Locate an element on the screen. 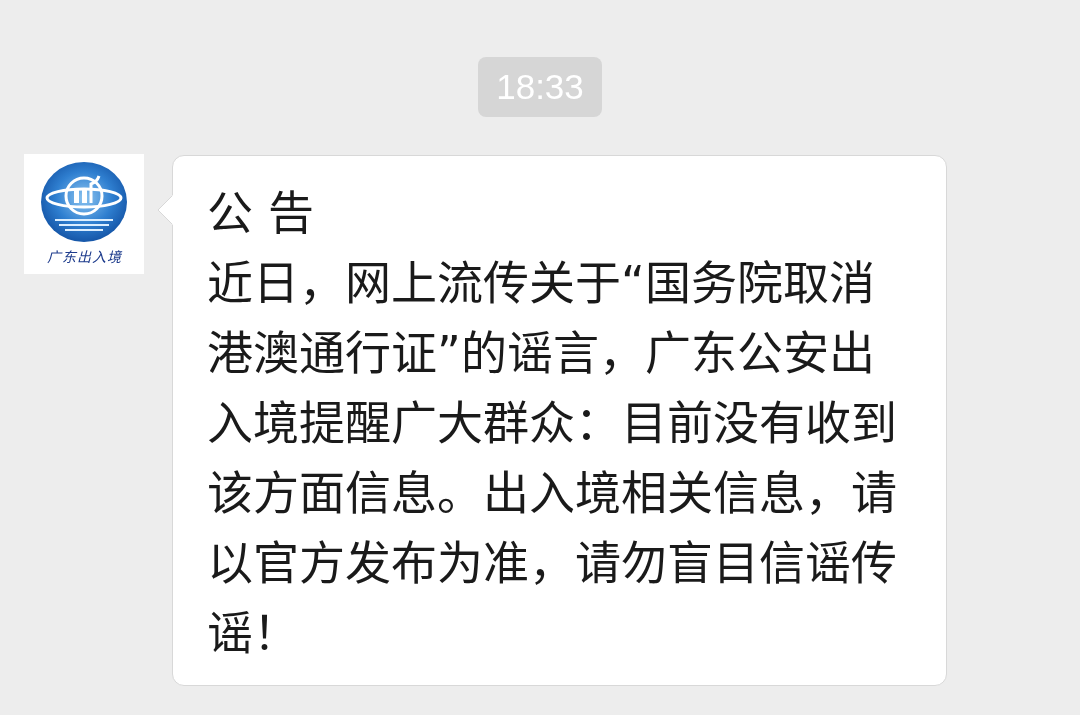 This screenshot has width=1080, height=715. emblem-icon is located at coordinates (84, 202).